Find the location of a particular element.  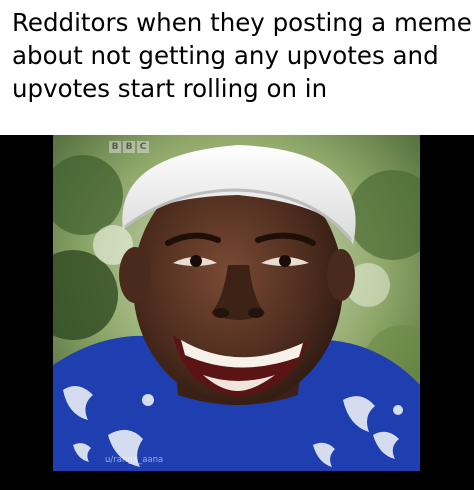

caption-line-2: about not getting any upvotes and is located at coordinates (225, 55).